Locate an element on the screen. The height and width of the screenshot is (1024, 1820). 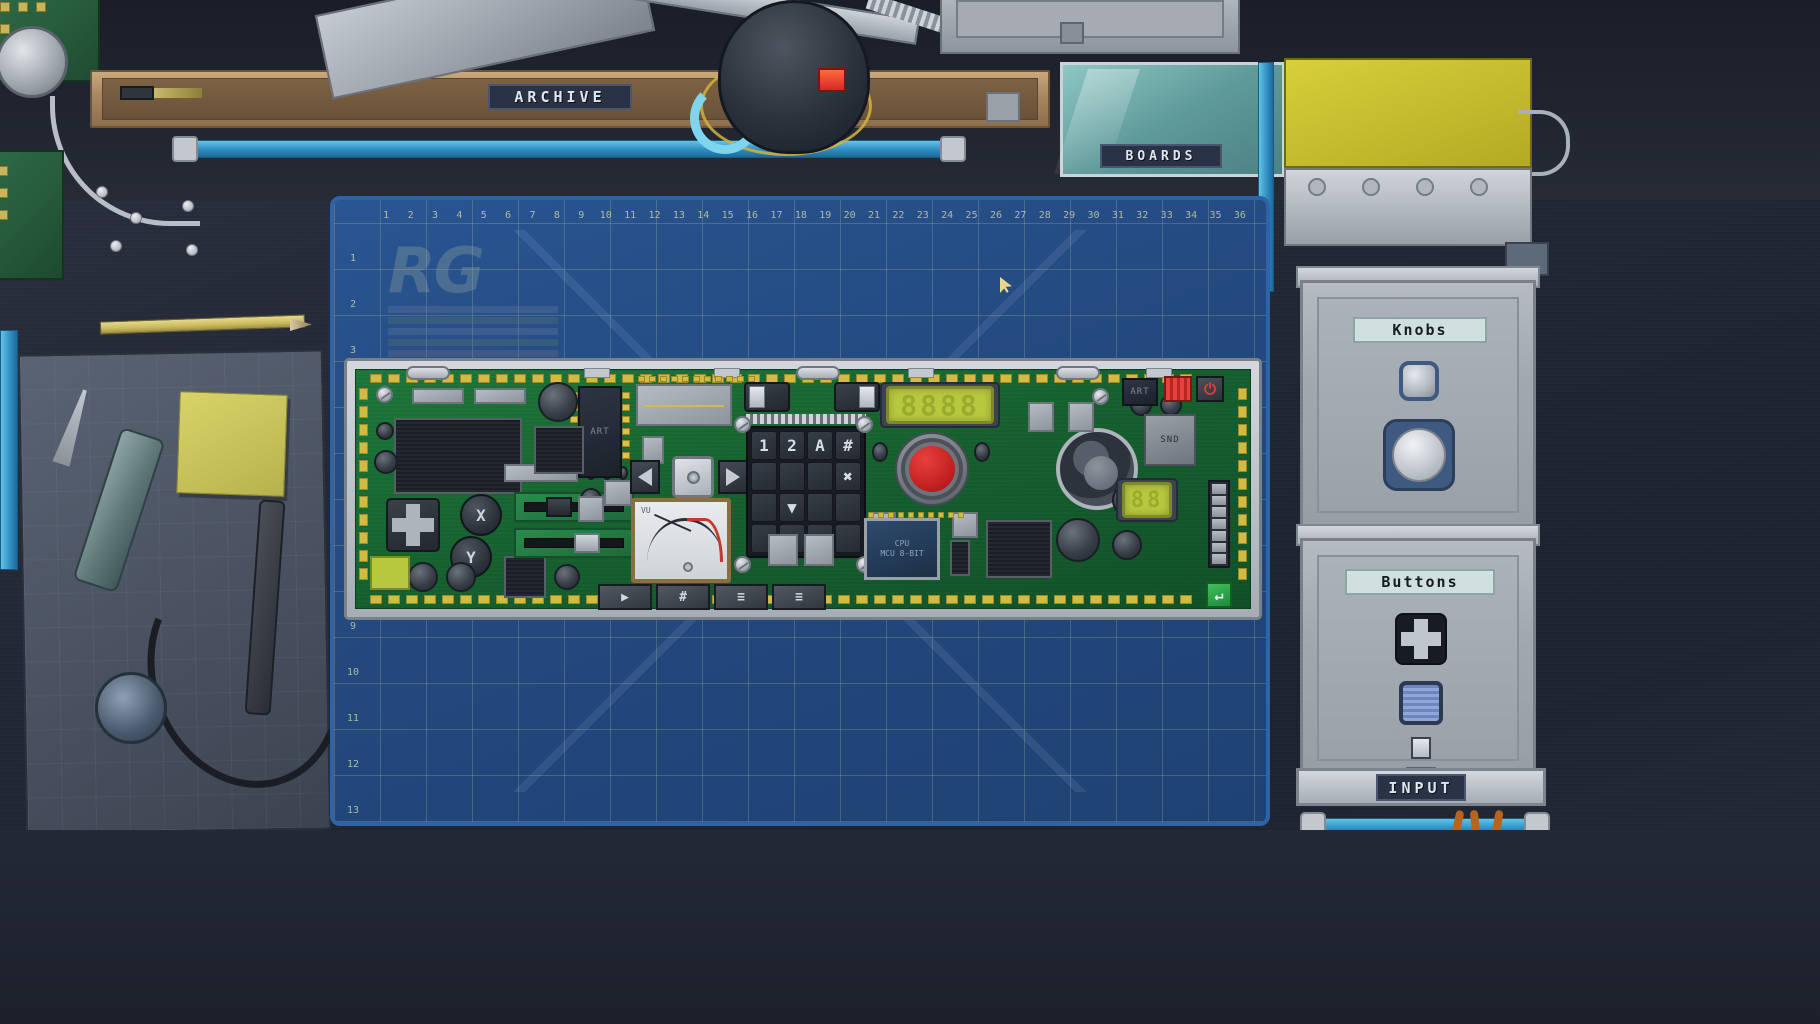
archive-label-plate: ARCHIVE is located at coordinates (560, 97).